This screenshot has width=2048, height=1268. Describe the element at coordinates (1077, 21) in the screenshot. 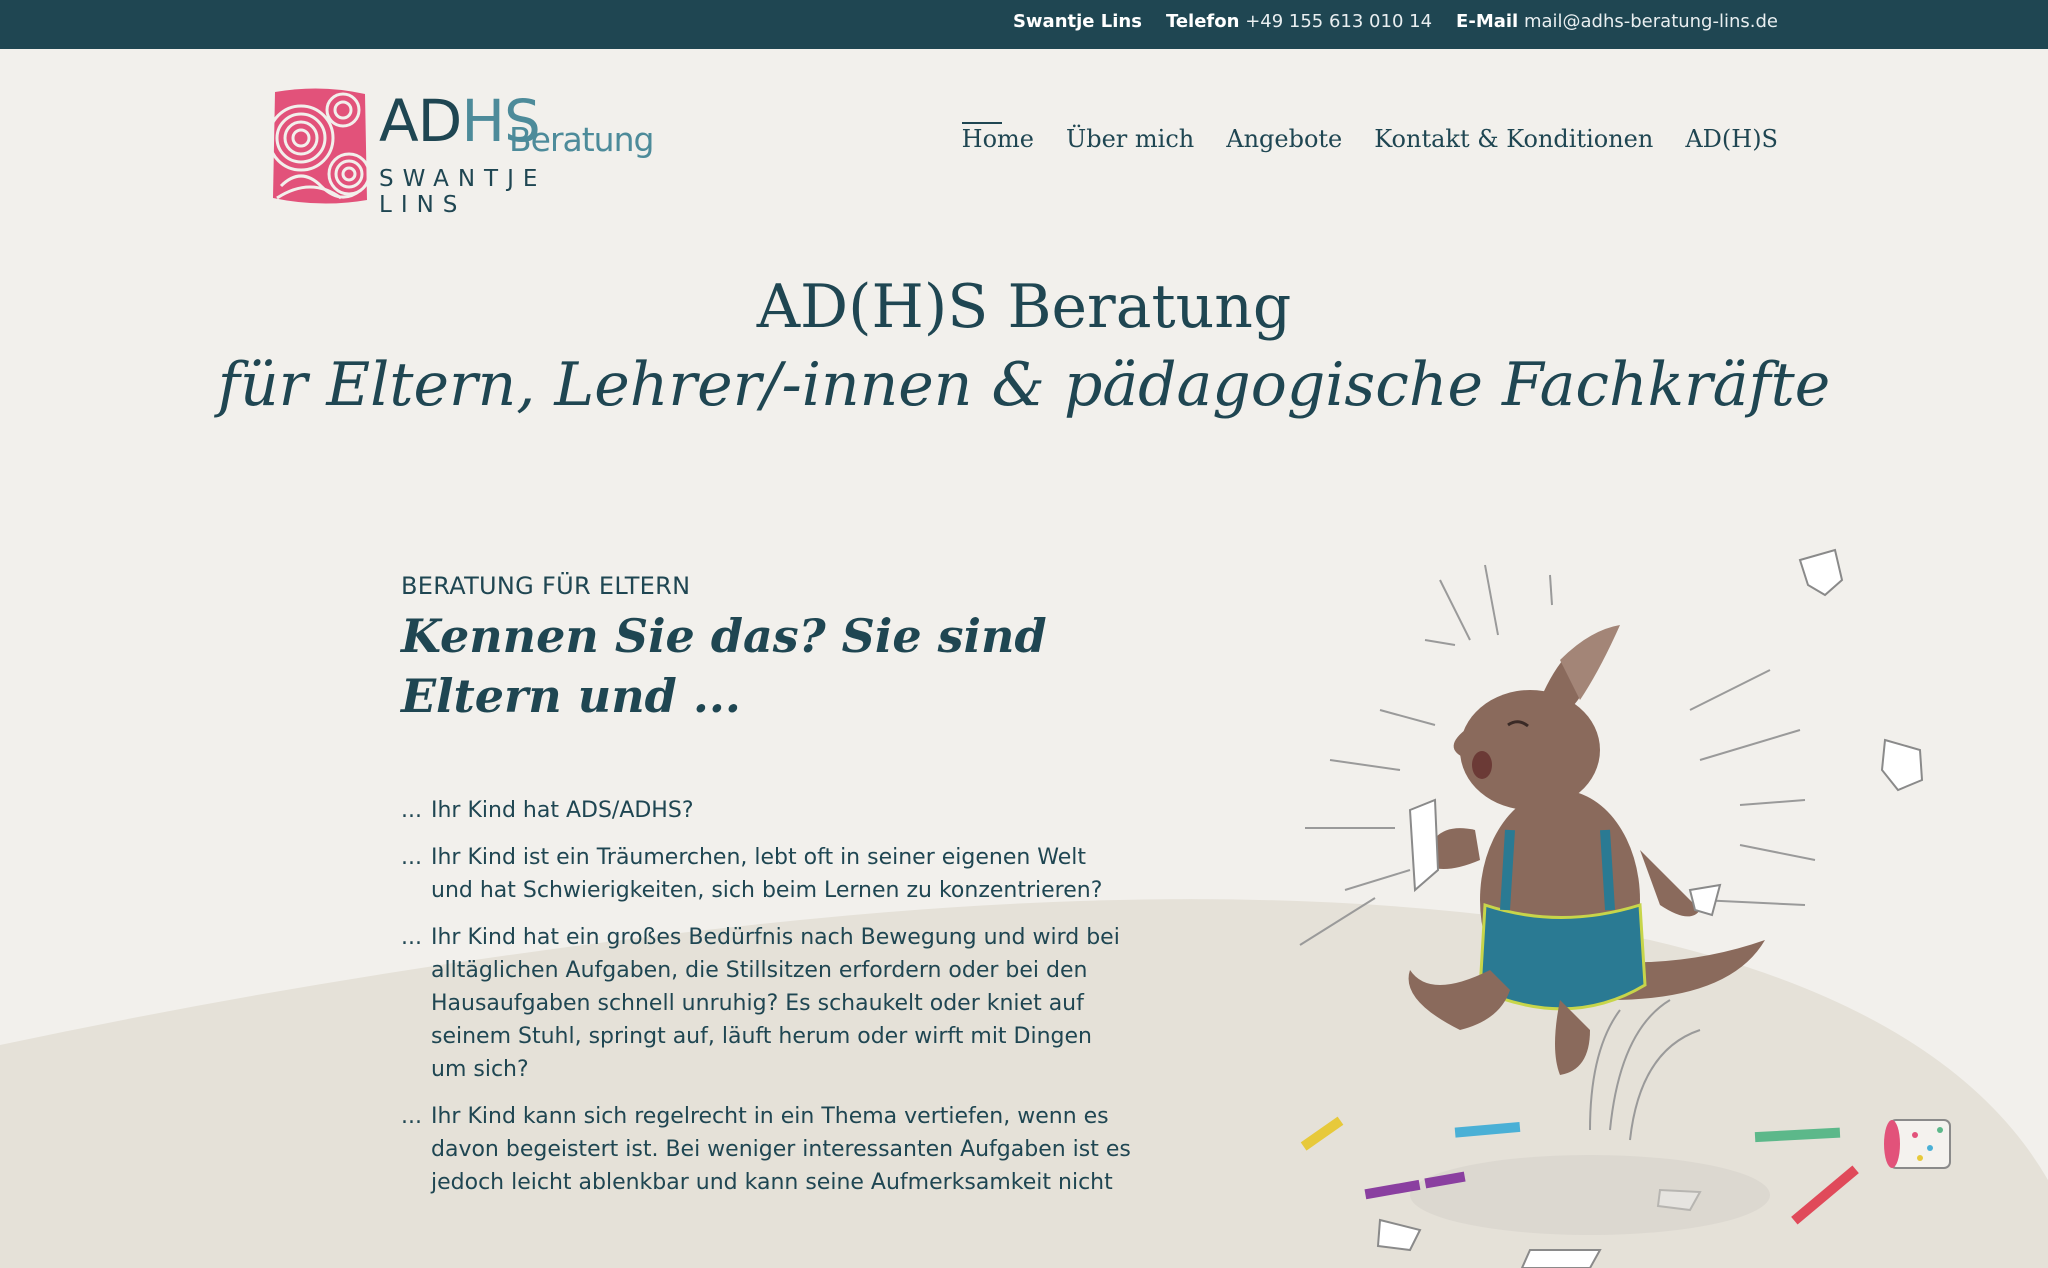

I see `contact-name: Swantje Lins` at that location.